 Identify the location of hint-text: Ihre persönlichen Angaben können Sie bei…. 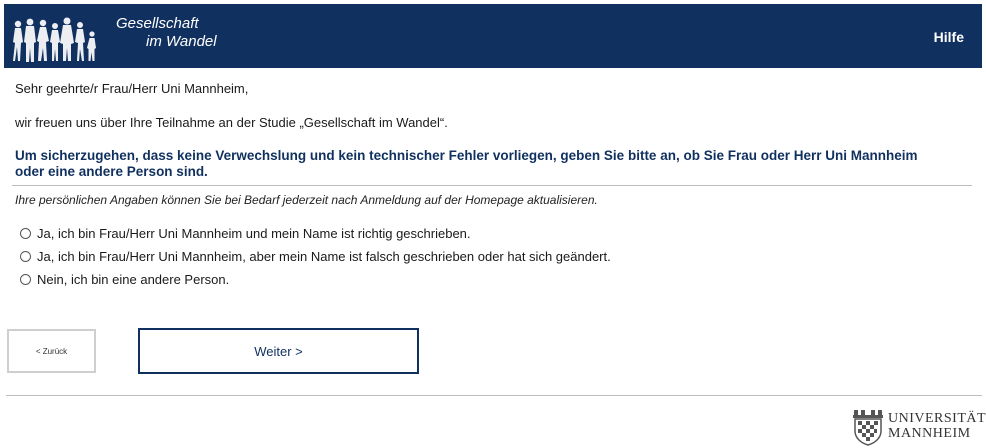
(306, 200).